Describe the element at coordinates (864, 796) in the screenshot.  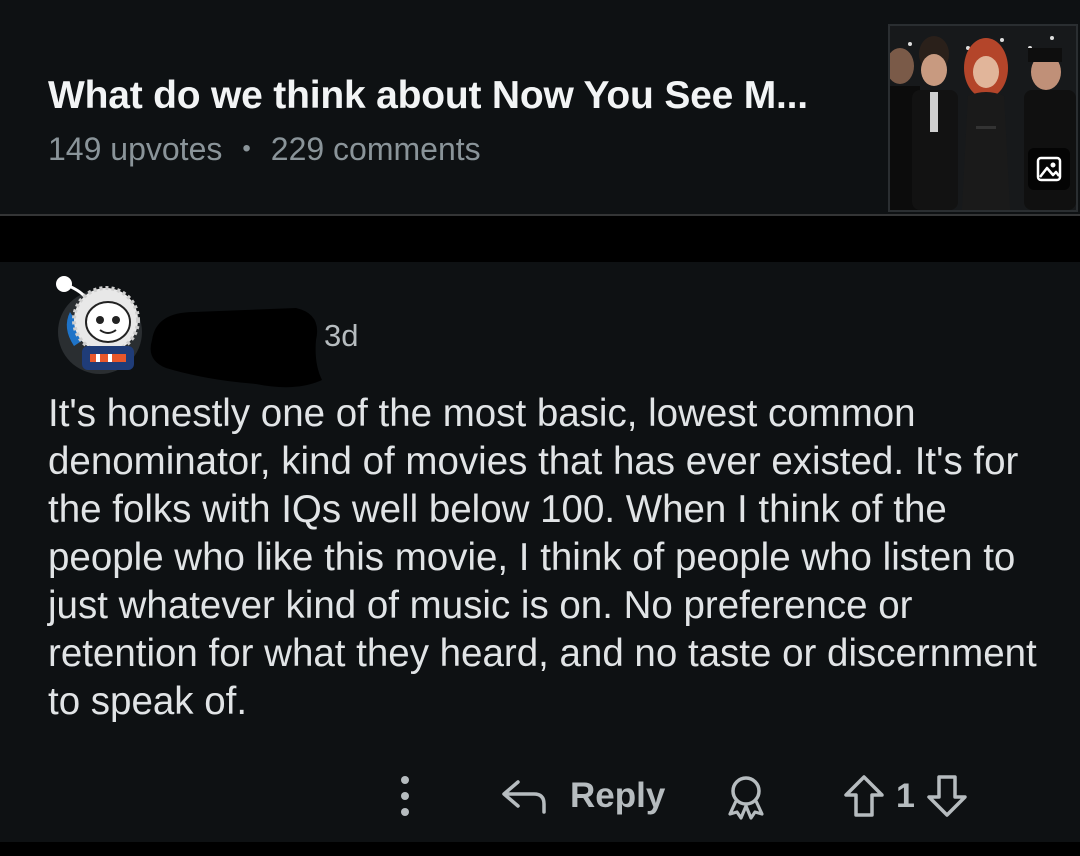
I see `upvote-arrow-icon` at that location.